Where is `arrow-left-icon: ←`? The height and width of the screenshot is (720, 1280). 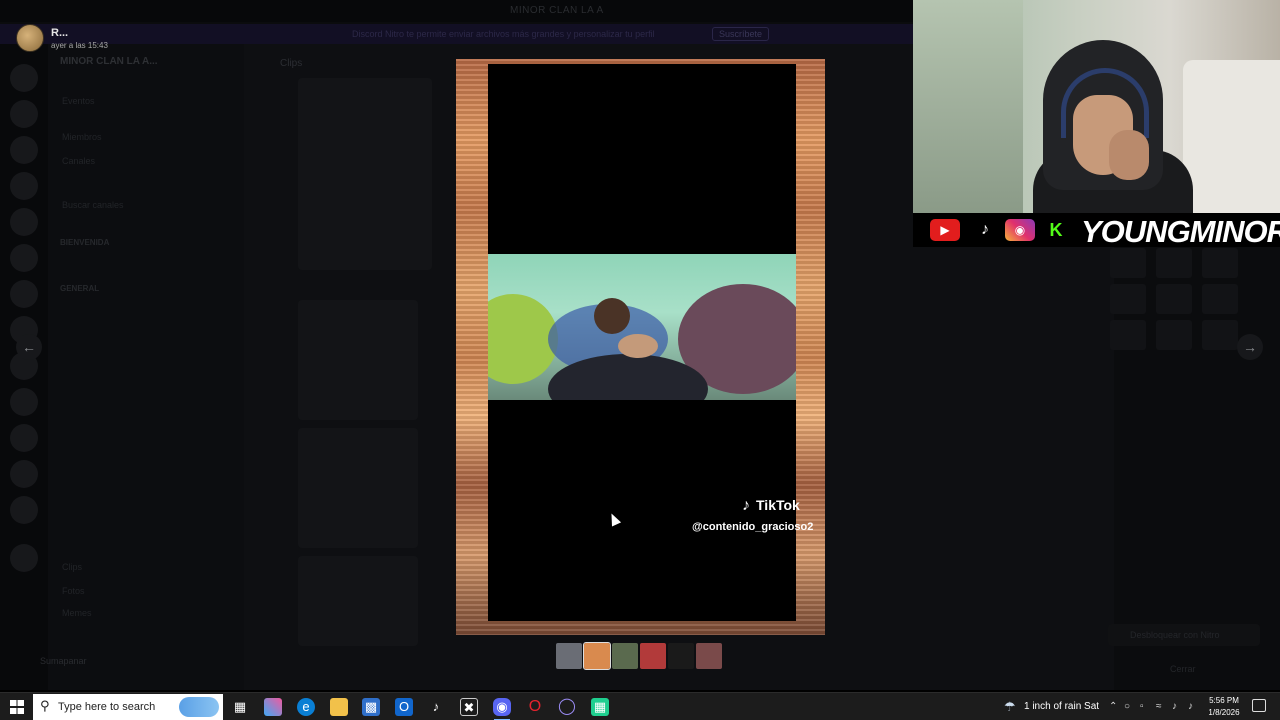 arrow-left-icon: ← is located at coordinates (29, 347).